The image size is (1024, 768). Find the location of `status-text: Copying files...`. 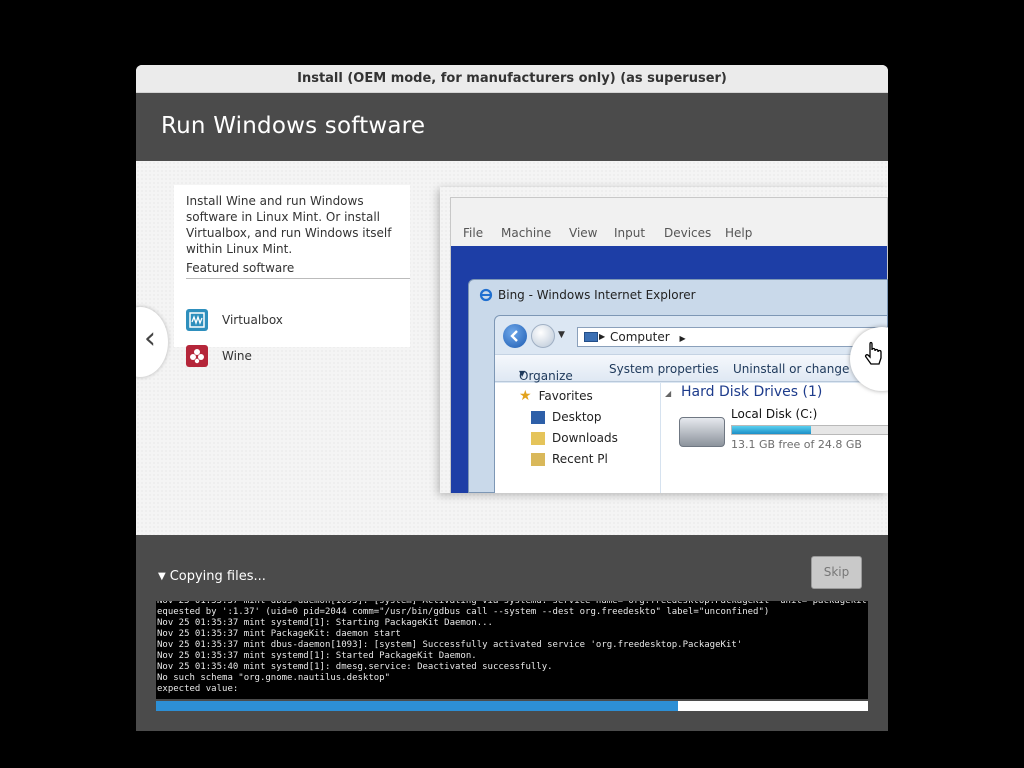

status-text: Copying files... is located at coordinates (217, 576).